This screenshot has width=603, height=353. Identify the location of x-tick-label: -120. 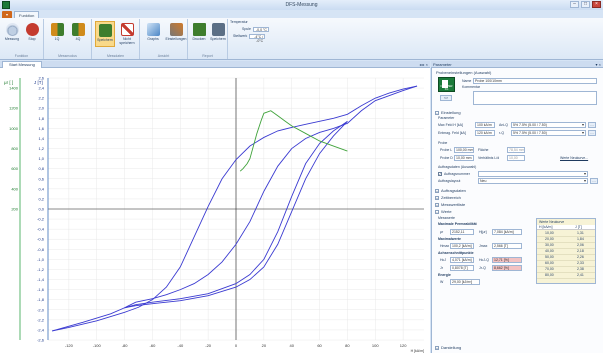
(69, 345).